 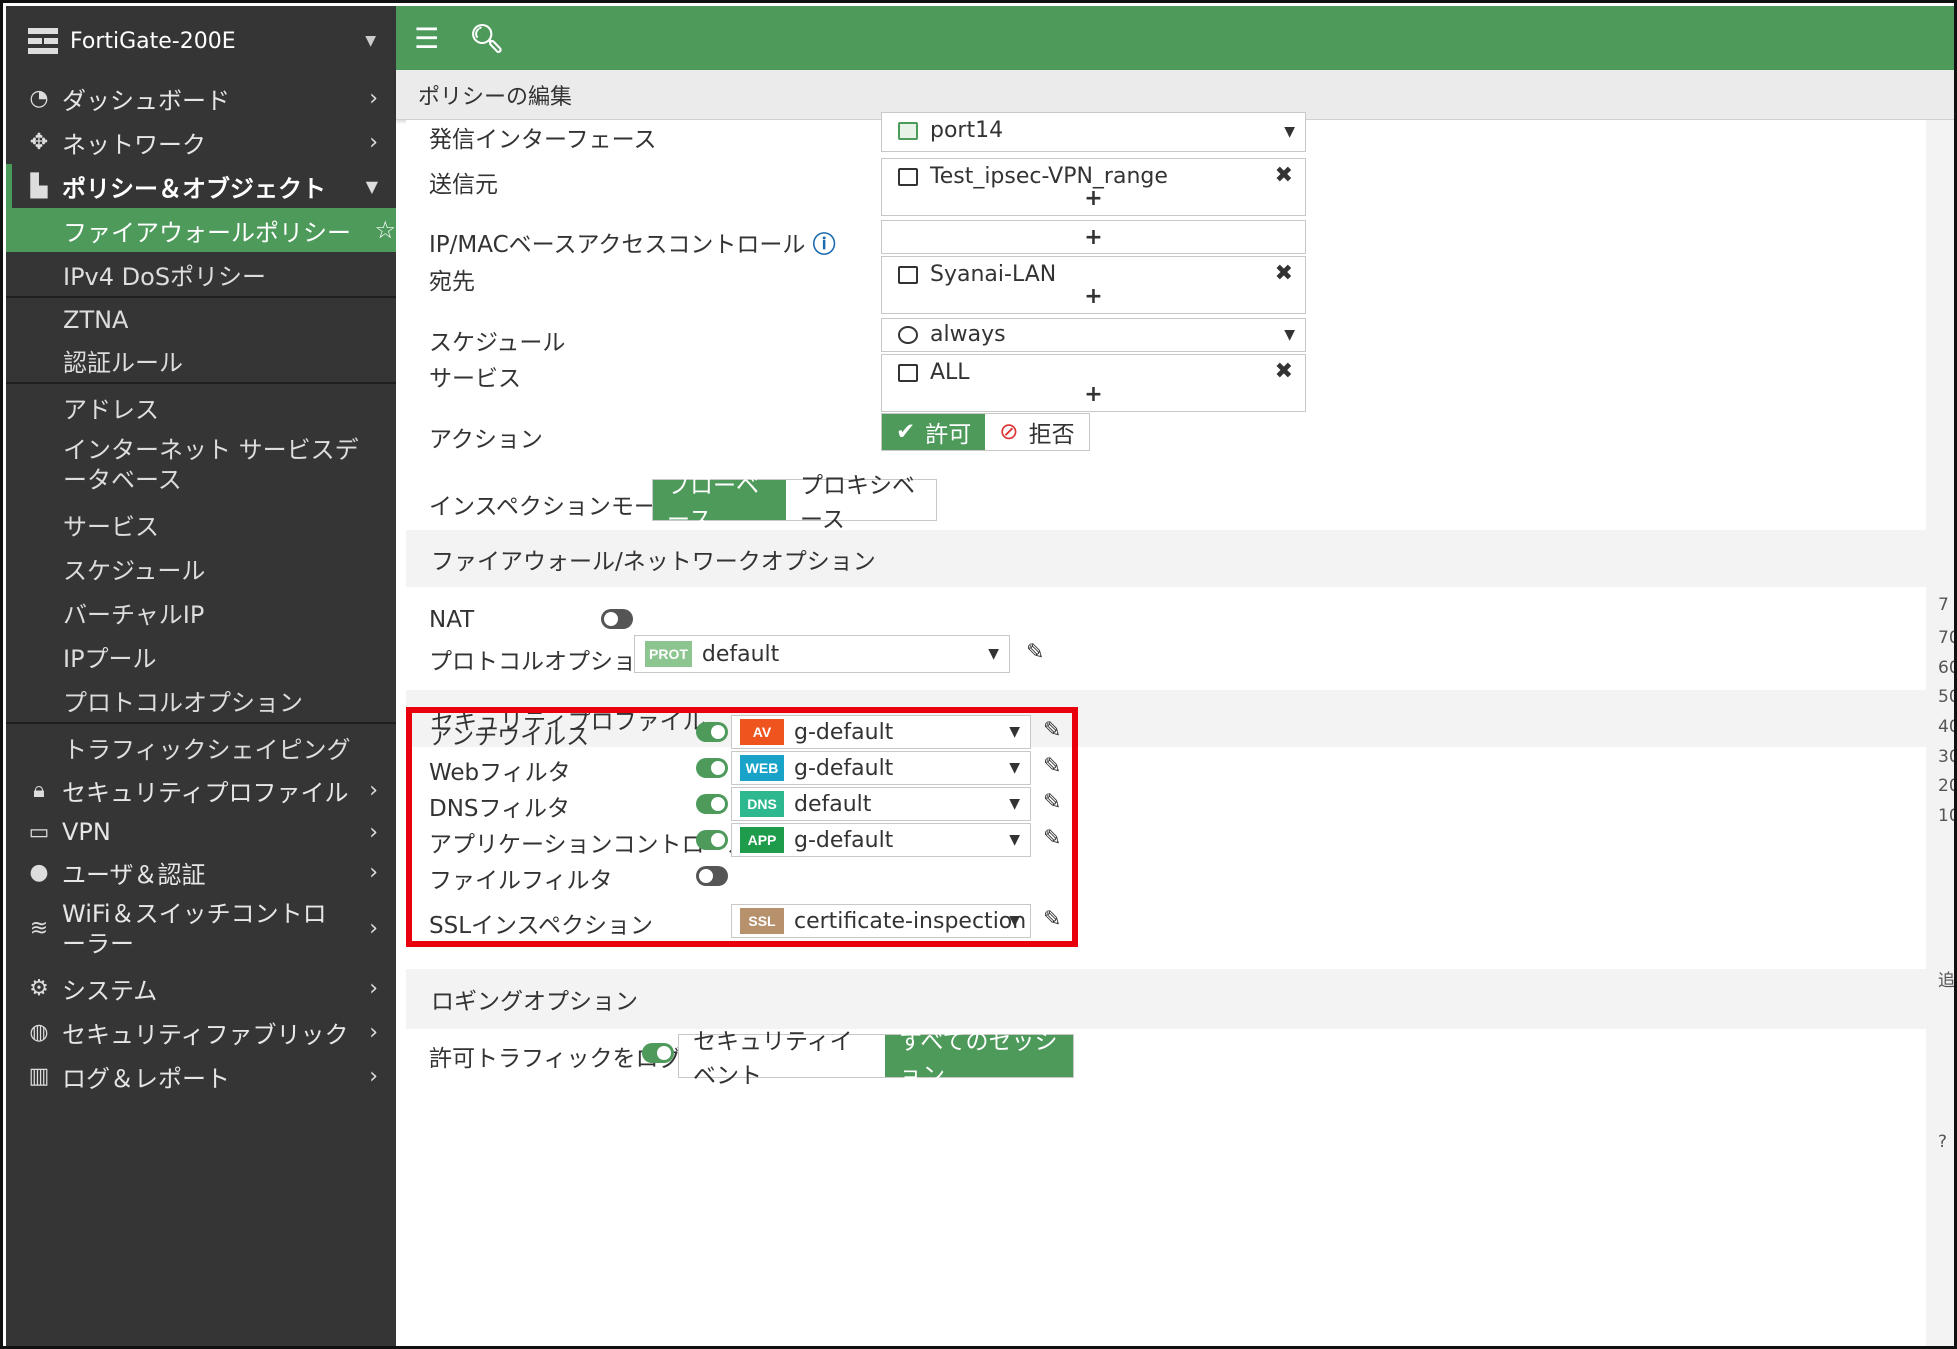 What do you see at coordinates (201, 142) in the screenshot?
I see `sidebar-item-network: ✥ ネットワーク ›` at bounding box center [201, 142].